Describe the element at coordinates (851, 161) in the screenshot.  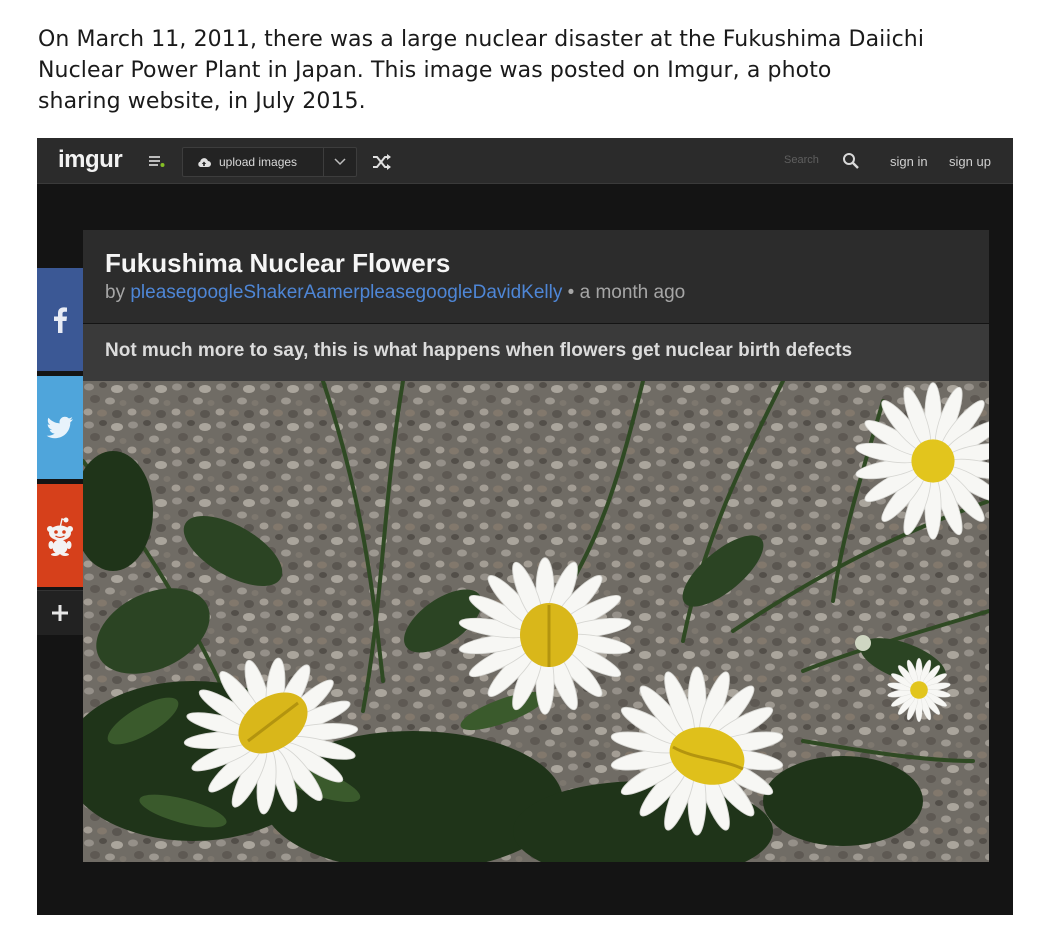
I see `search-icon` at that location.